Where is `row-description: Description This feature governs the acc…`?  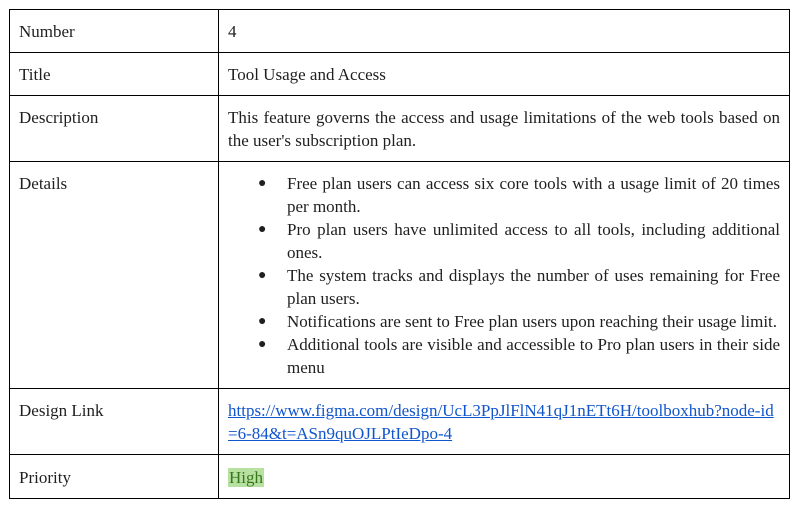 row-description: Description This feature governs the acc… is located at coordinates (399, 128).